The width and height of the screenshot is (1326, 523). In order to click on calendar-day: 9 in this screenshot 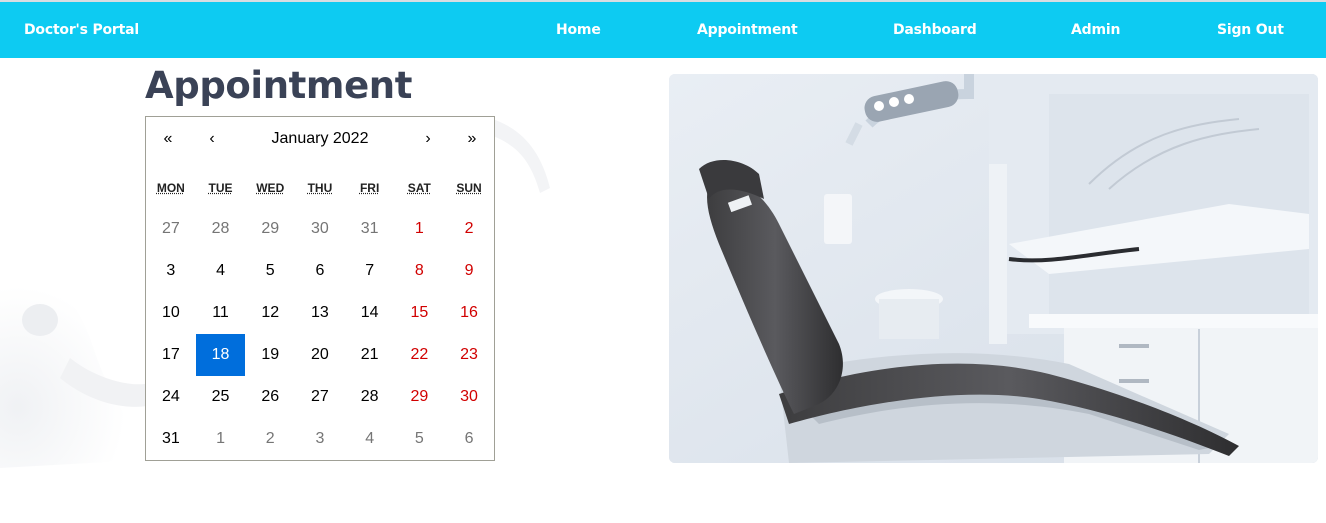, I will do `click(469, 271)`.